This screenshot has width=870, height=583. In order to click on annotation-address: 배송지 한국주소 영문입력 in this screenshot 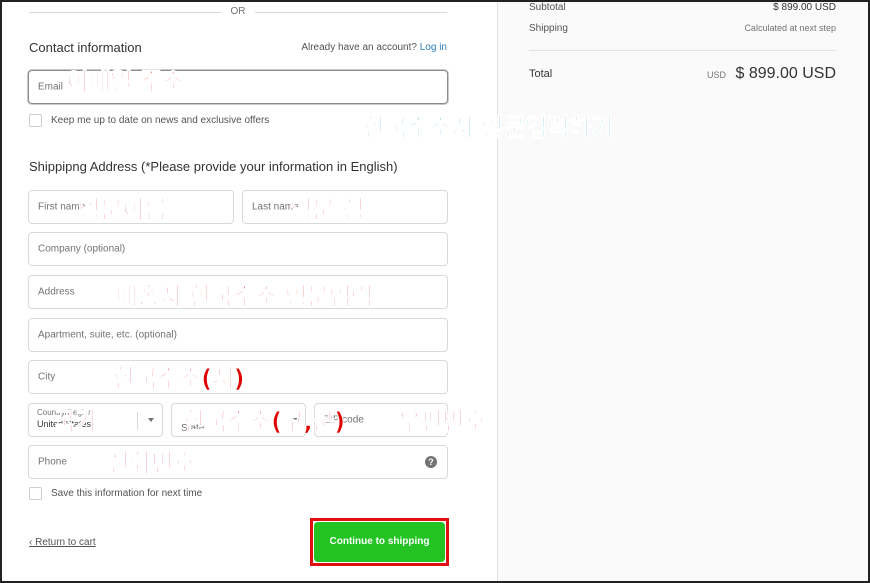, I will do `click(243, 297)`.